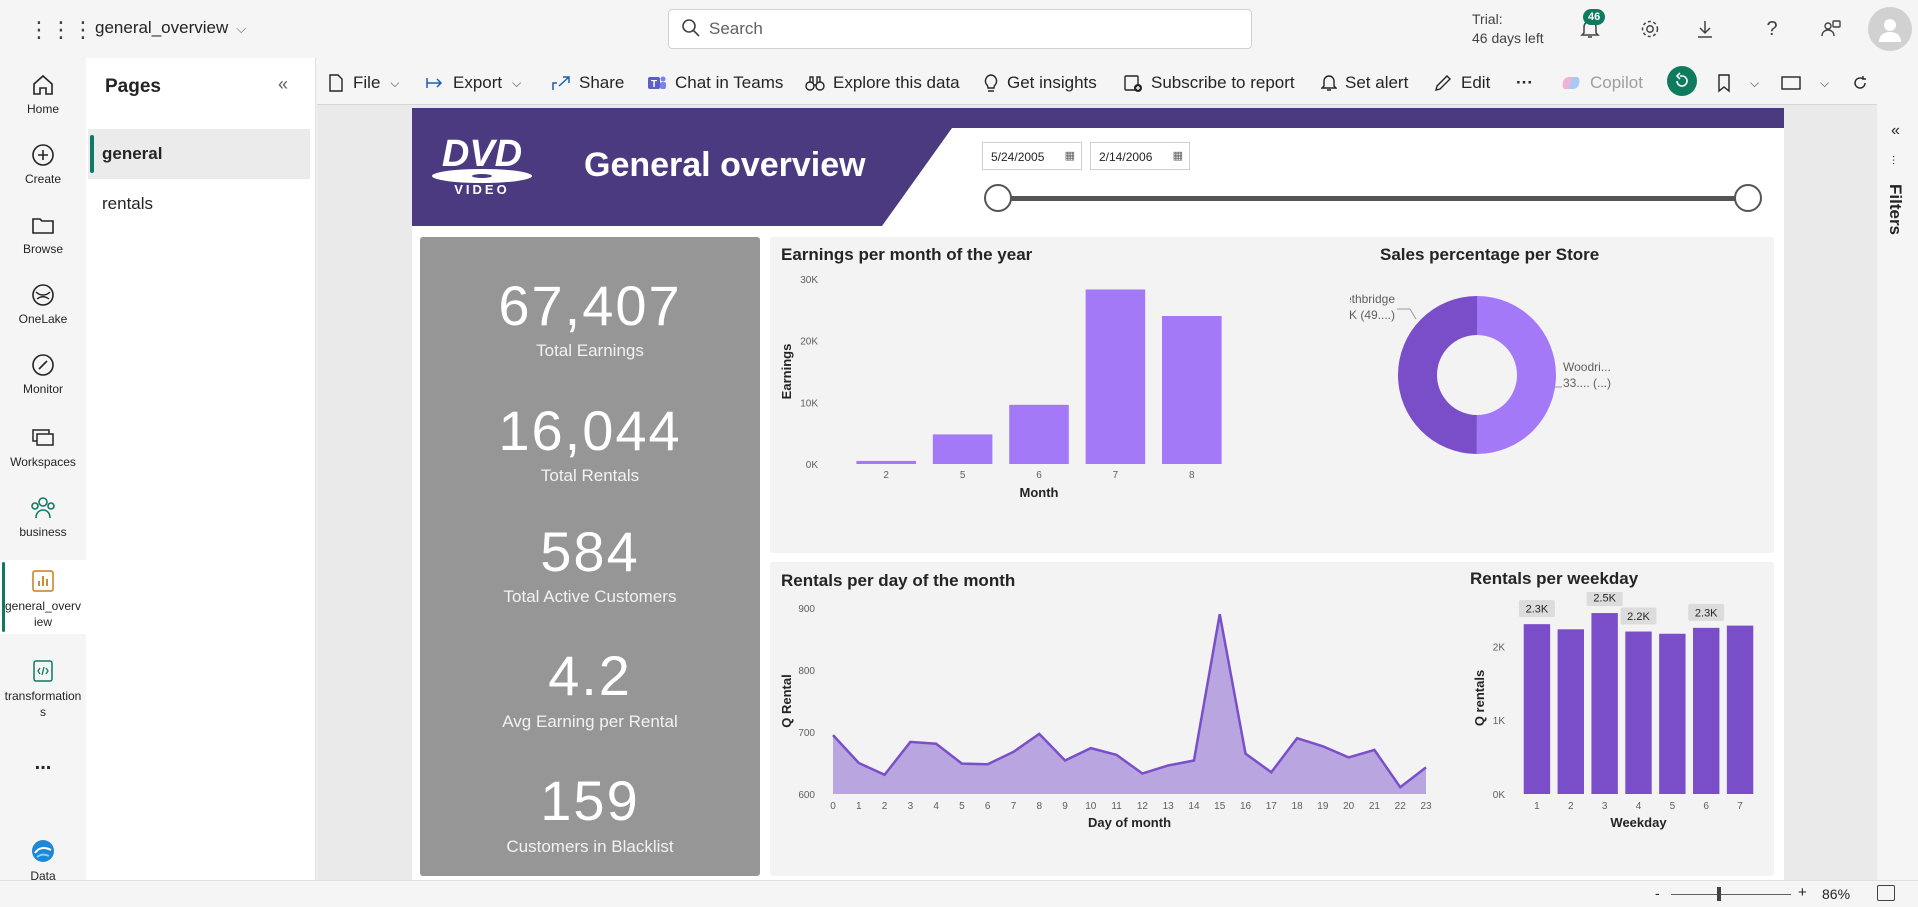 Image resolution: width=1918 pixels, height=907 pixels. I want to click on y-tick-label: 30K, so click(809, 280).